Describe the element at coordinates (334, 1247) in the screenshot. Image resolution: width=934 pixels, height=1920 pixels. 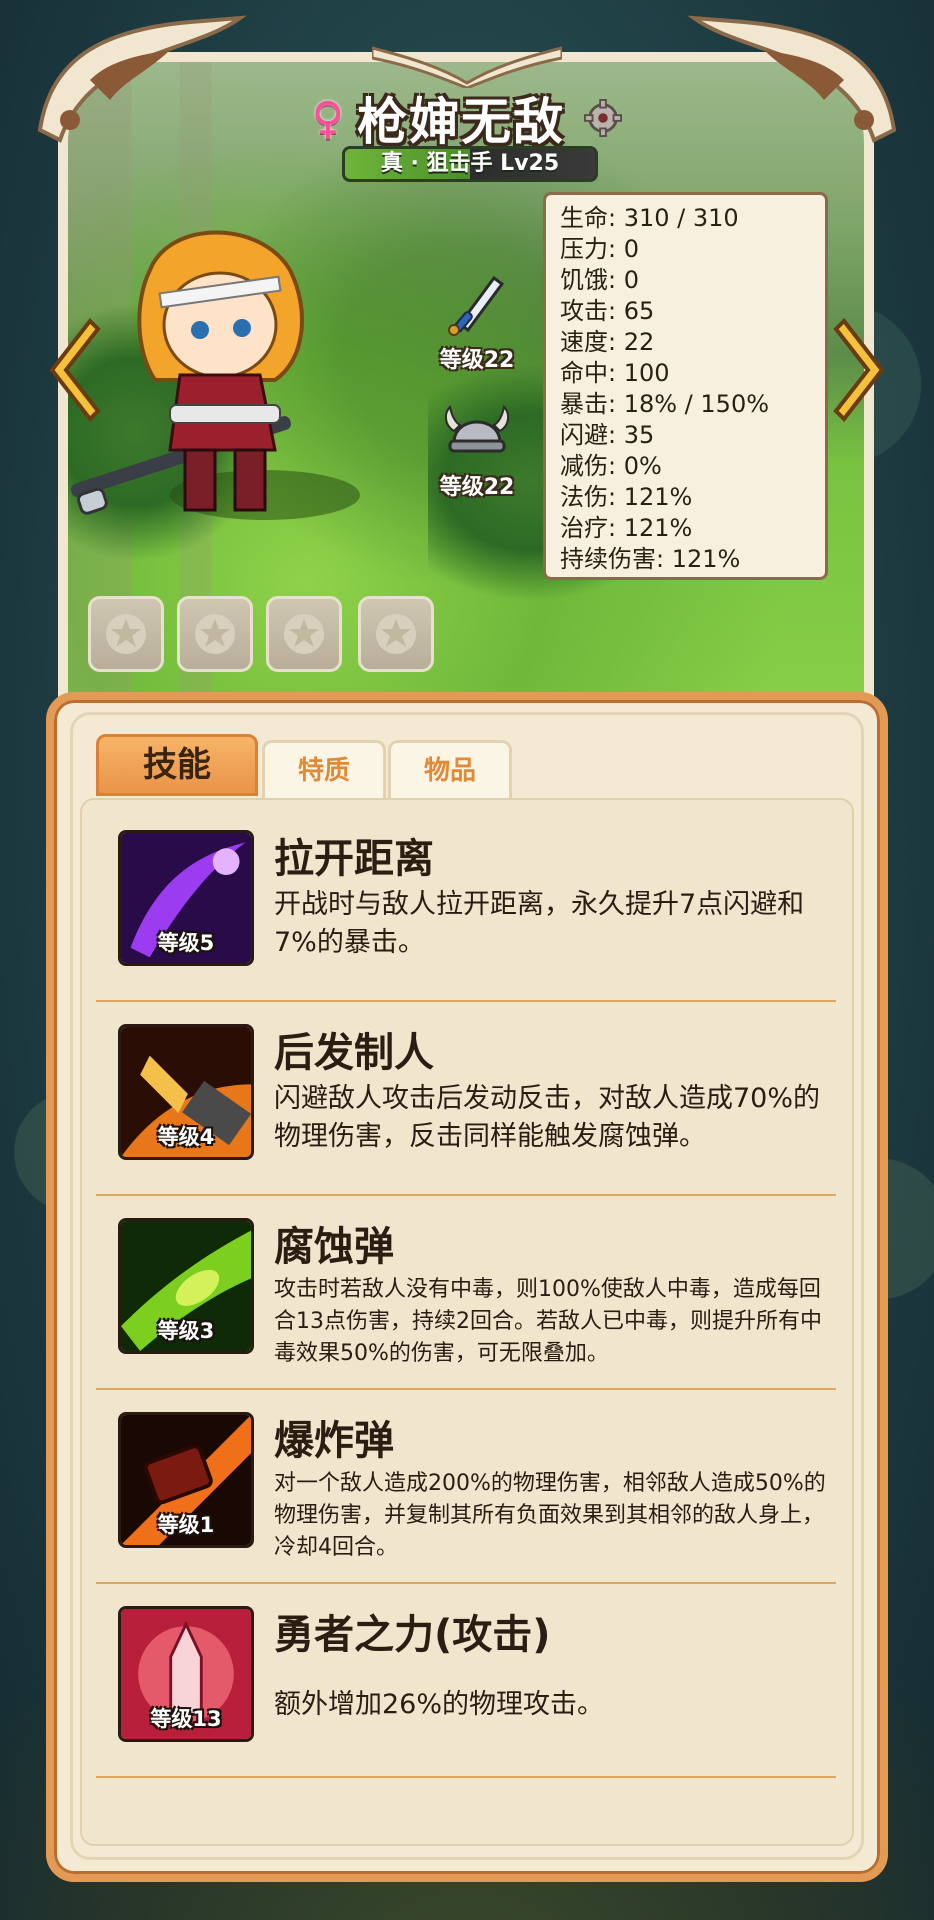
I see `skill-name: 腐蚀弹` at that location.